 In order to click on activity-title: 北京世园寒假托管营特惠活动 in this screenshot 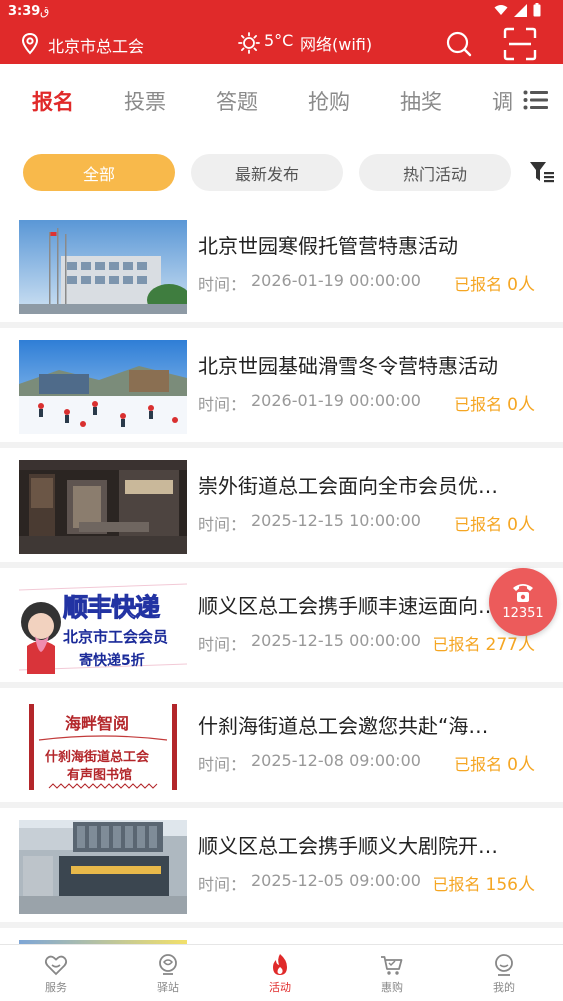, I will do `click(328, 246)`.